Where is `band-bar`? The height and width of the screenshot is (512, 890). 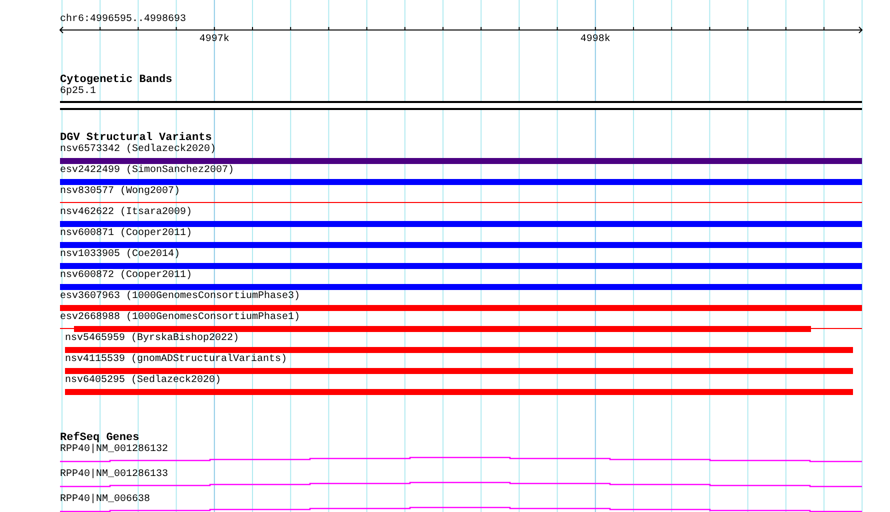
band-bar is located at coordinates (461, 105).